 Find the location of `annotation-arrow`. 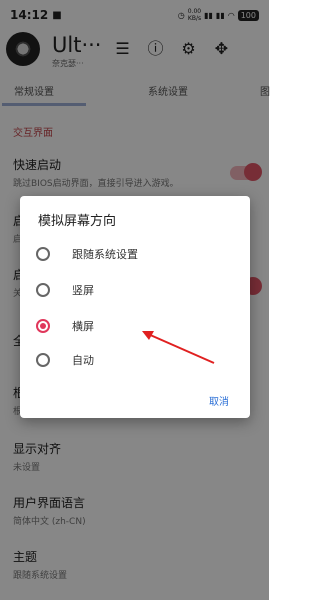

annotation-arrow is located at coordinates (178, 347).